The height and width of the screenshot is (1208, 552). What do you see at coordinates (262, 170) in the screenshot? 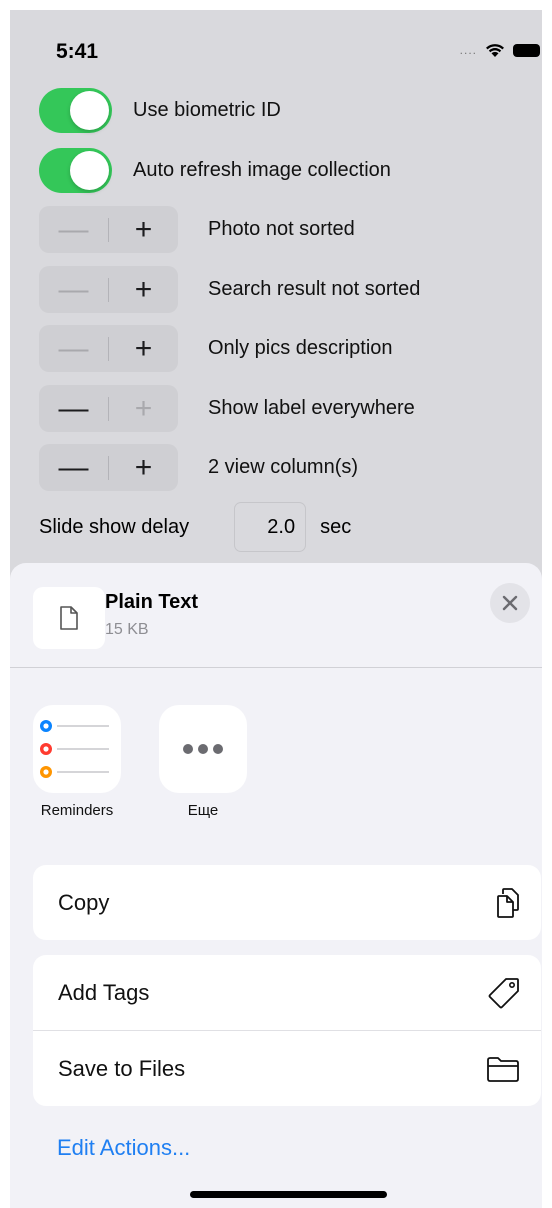
I see `auto-refresh-label: Auto refresh image collection` at bounding box center [262, 170].